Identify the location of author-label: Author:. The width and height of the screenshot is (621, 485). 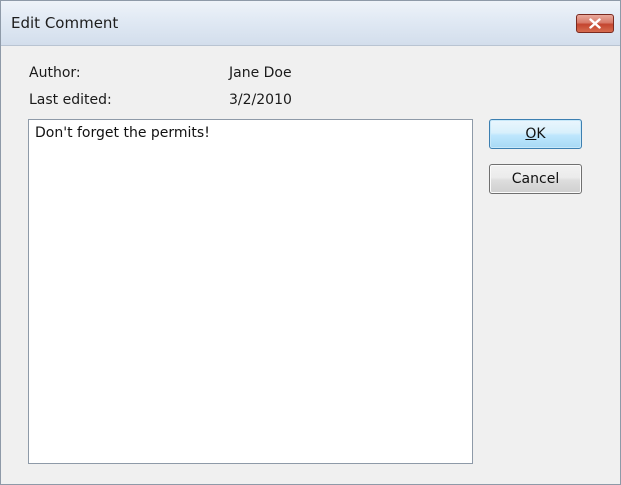
(55, 73).